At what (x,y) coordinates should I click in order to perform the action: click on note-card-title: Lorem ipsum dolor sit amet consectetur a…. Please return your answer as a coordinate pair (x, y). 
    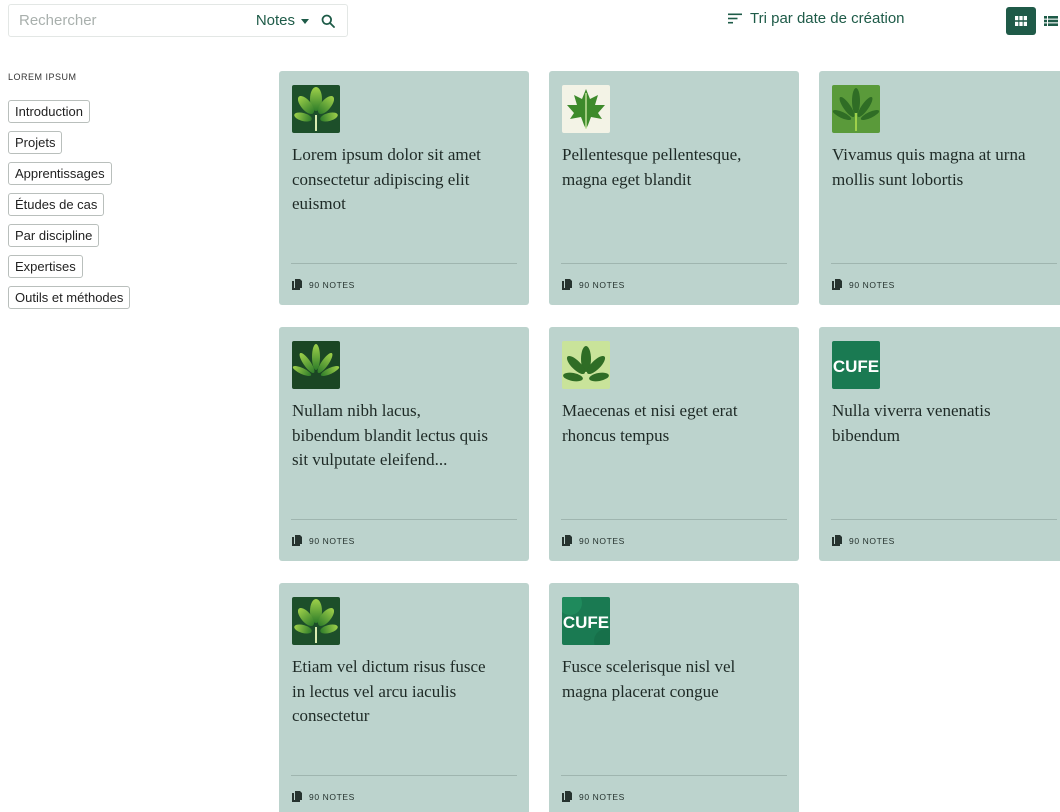
    Looking at the image, I should click on (386, 179).